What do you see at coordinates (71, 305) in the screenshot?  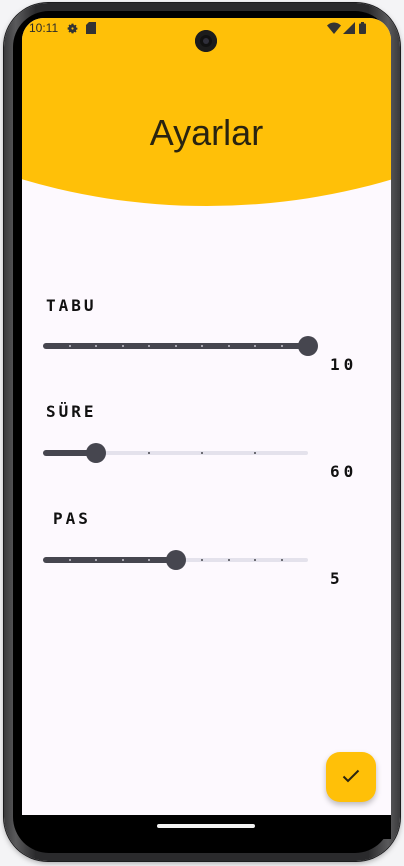 I see `setting-label-tabu: TABU` at bounding box center [71, 305].